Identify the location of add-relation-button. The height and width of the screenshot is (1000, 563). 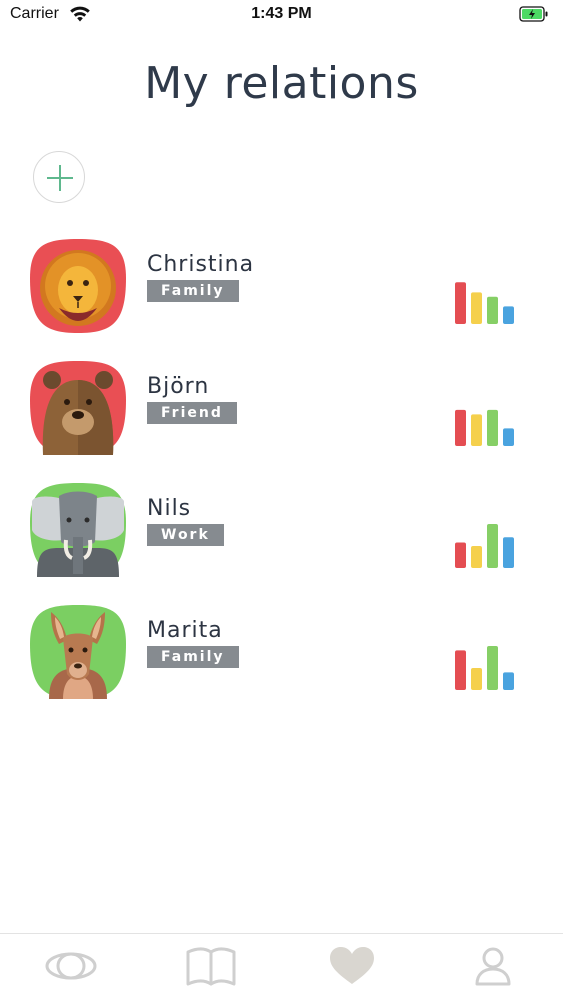
(59, 177).